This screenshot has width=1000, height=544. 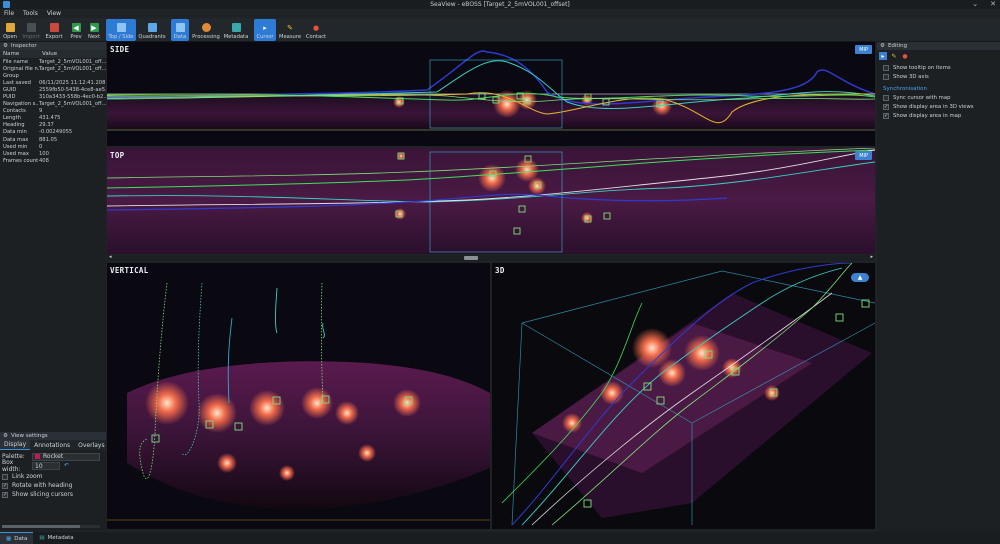 I want to click on sync-option-label: Show display area in 3D views, so click(x=933, y=106).